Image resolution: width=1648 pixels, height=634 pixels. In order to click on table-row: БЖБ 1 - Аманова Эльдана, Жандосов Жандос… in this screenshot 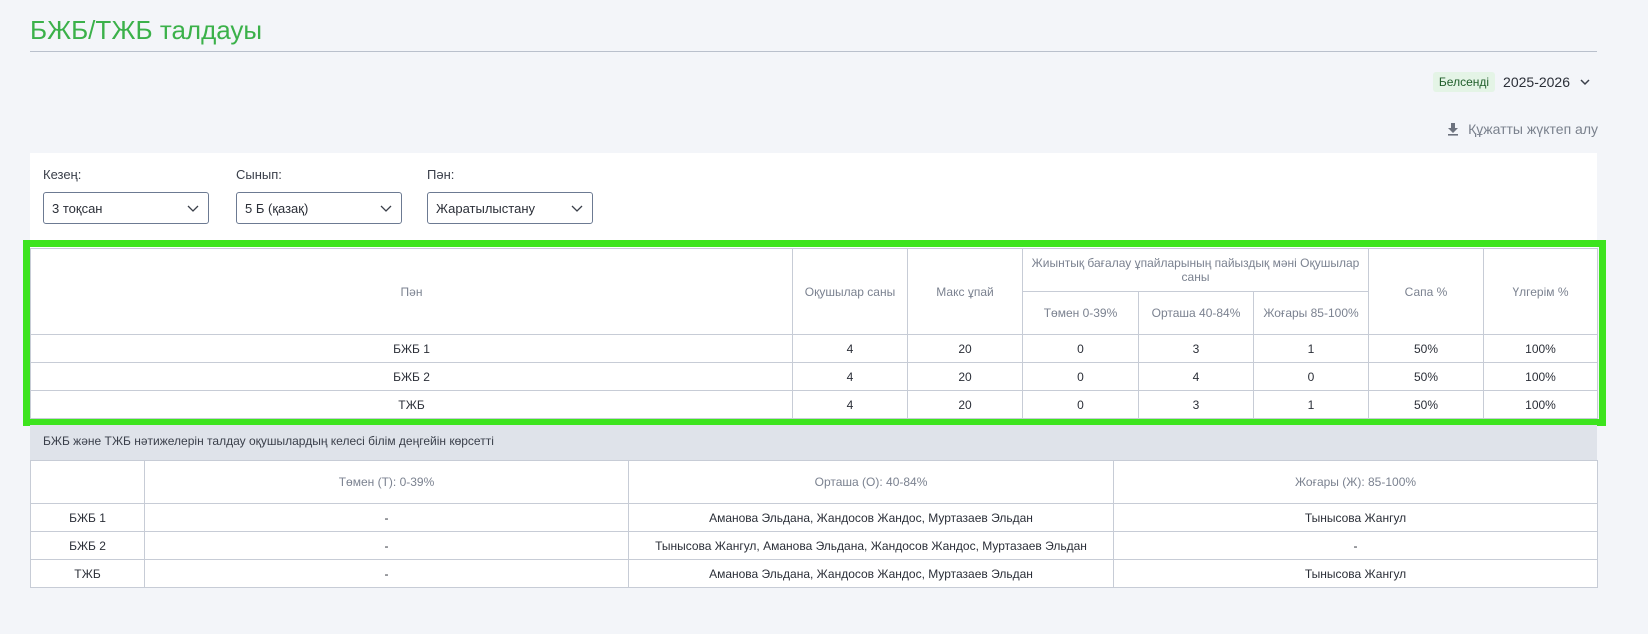, I will do `click(814, 517)`.